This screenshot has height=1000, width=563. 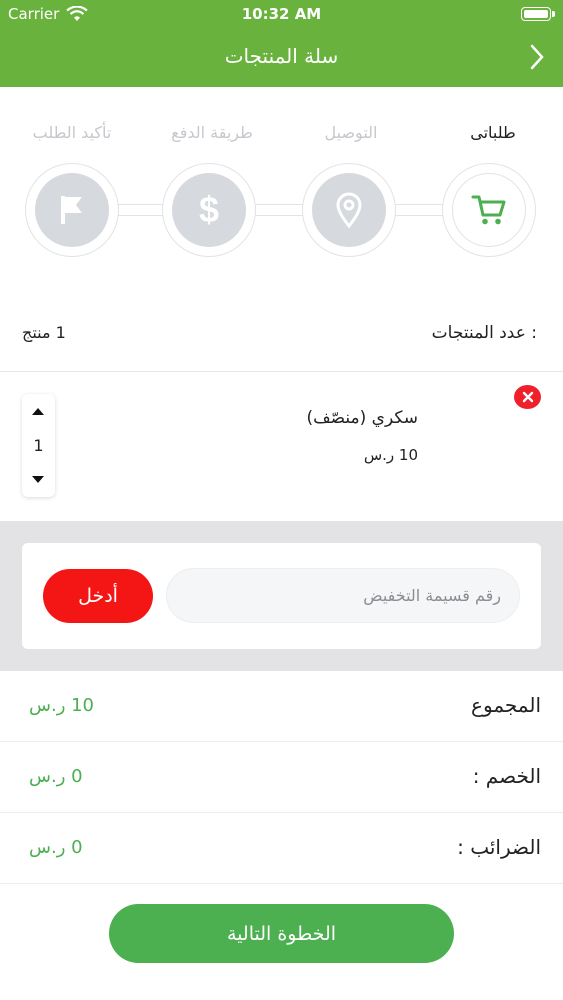 I want to click on product-count-value: 1 منتج, so click(x=44, y=332).